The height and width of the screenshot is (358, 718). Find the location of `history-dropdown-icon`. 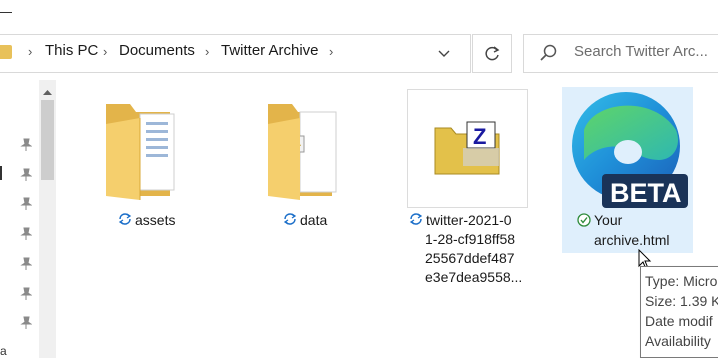

history-dropdown-icon is located at coordinates (444, 55).